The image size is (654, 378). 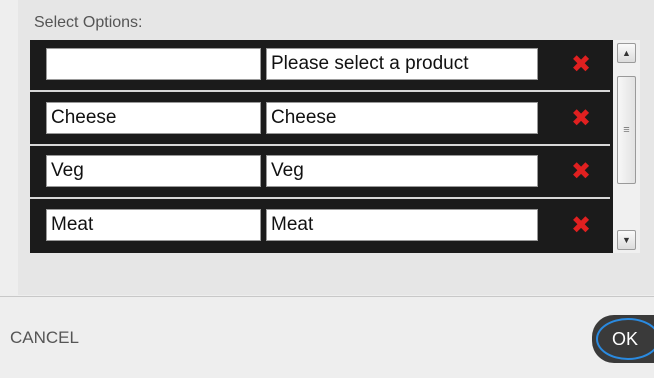 I want to click on section-label: Select Options:, so click(x=88, y=22).